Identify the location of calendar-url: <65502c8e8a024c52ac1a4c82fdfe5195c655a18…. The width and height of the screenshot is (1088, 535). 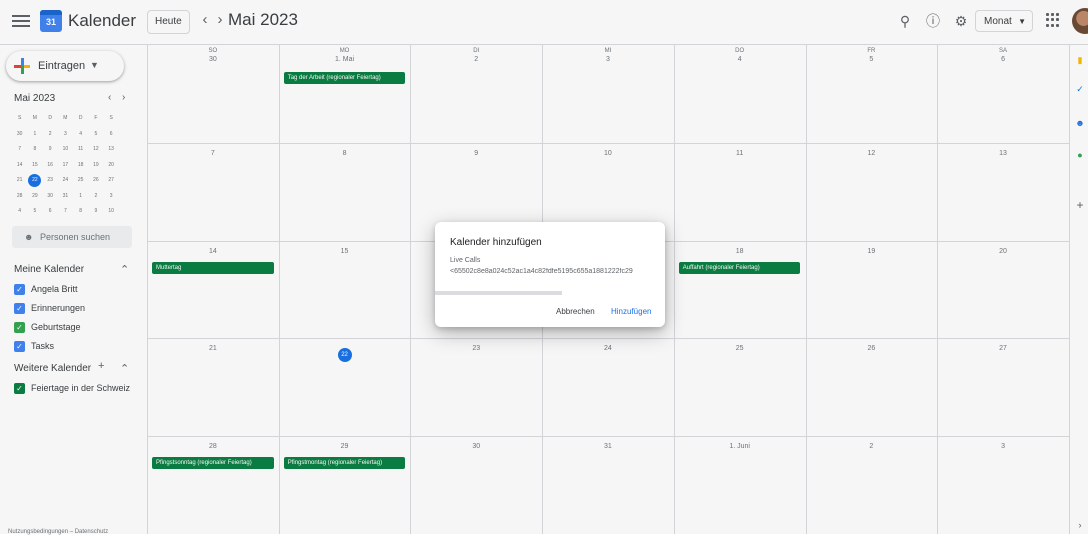
(541, 271).